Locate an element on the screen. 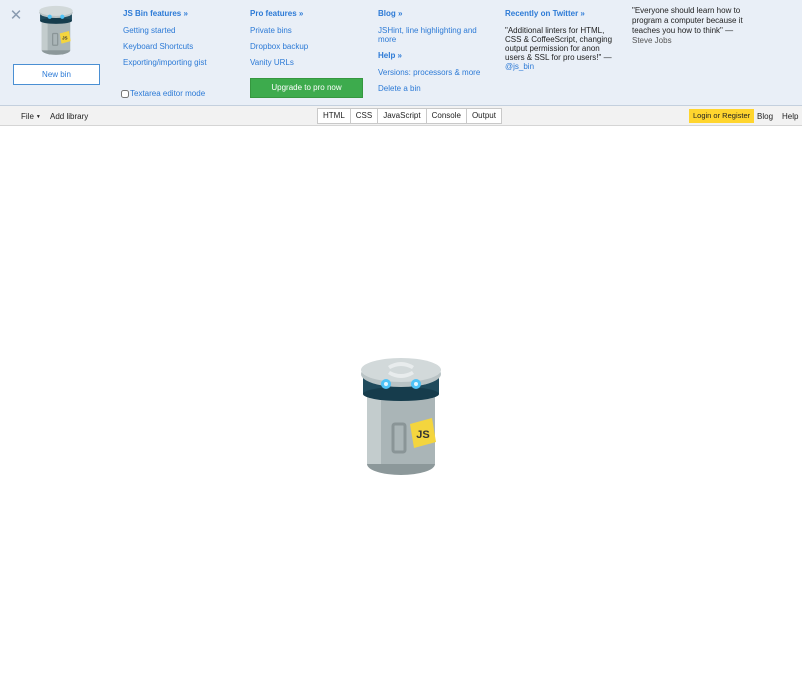  jsbin-logo-icon: JS is located at coordinates (56, 30).